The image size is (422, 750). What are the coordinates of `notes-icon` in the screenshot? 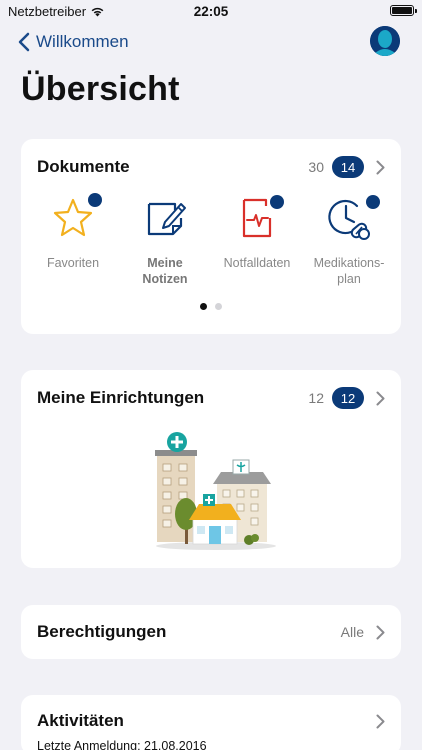 It's located at (165, 218).